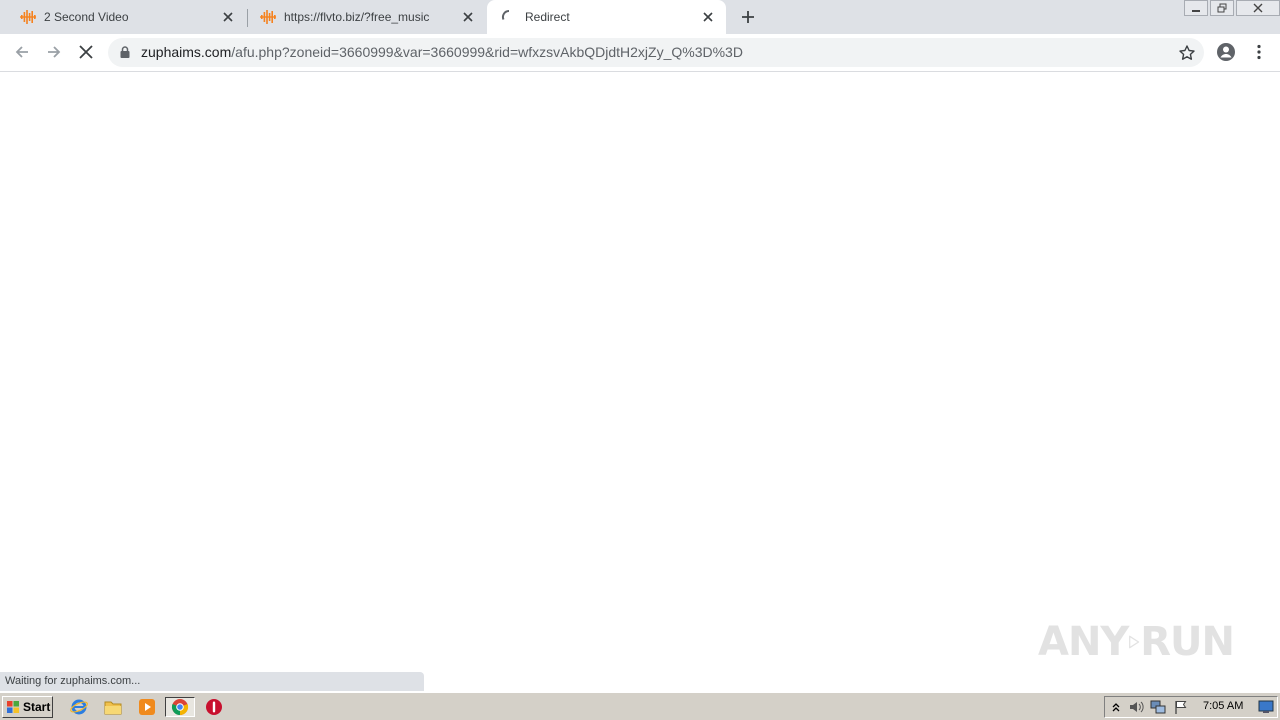 The height and width of the screenshot is (720, 1280). What do you see at coordinates (13, 707) in the screenshot?
I see `windows-logo-icon` at bounding box center [13, 707].